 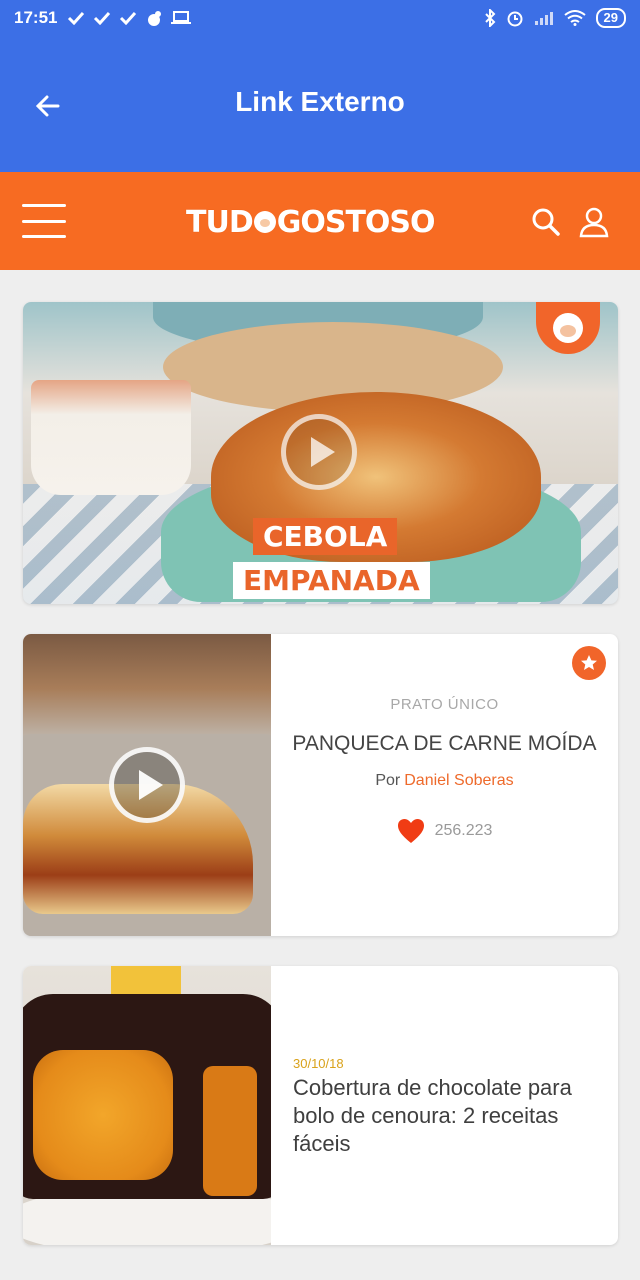 What do you see at coordinates (155, 18) in the screenshot?
I see `chef-icon` at bounding box center [155, 18].